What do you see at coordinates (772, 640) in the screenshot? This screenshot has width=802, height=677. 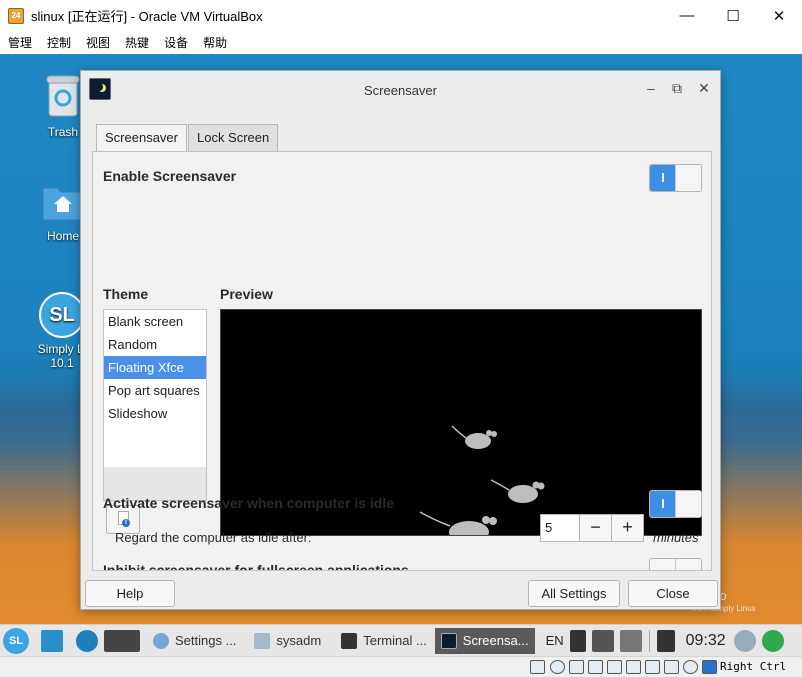 I see `logout-icon` at bounding box center [772, 640].